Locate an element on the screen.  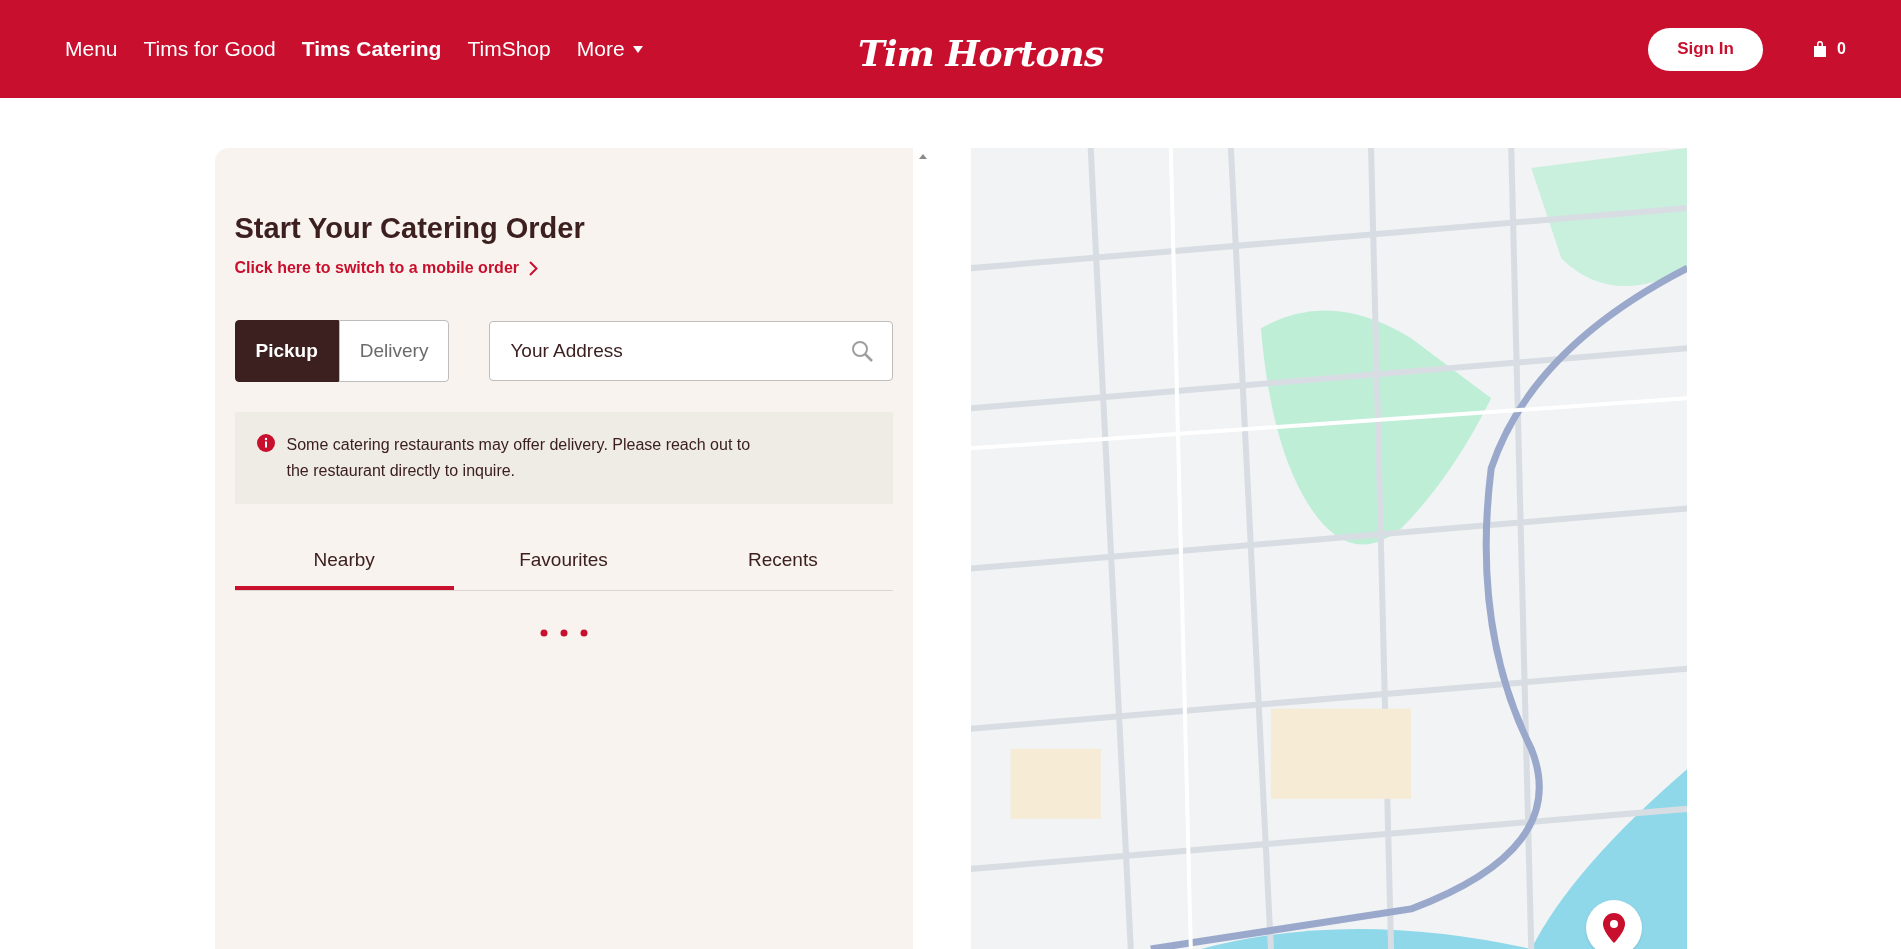
map-pin-icon is located at coordinates (1613, 928).